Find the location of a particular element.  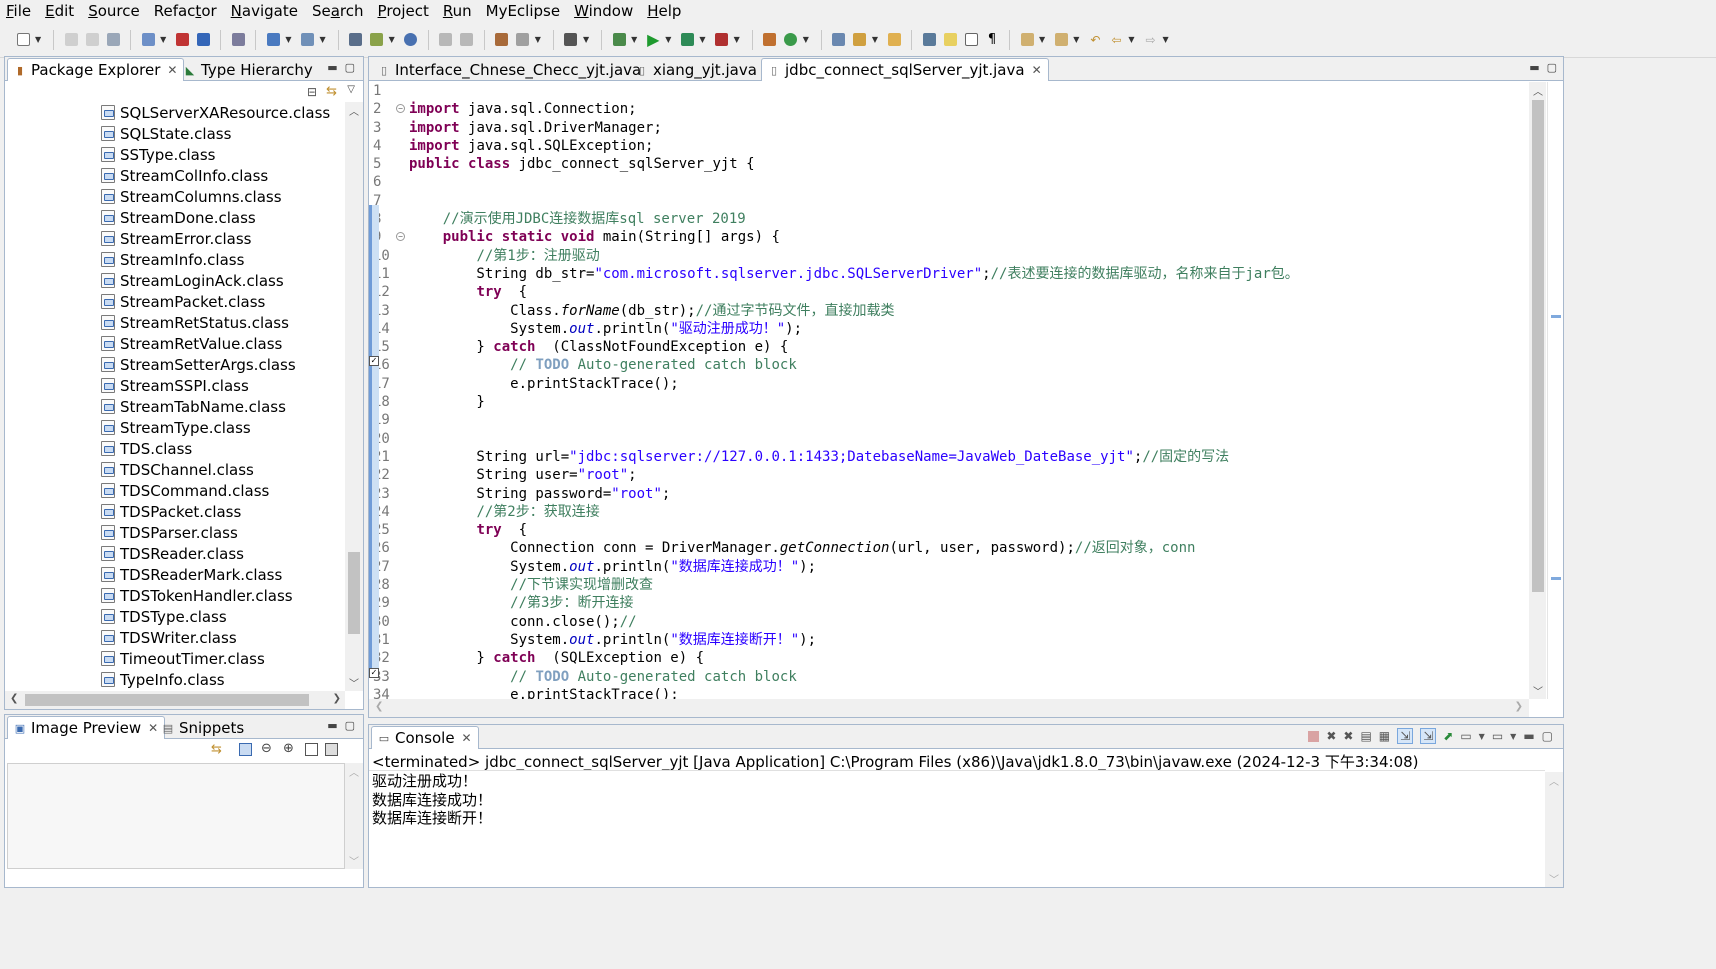

editor-hscrollbar: ❮ ❯ is located at coordinates (949, 708).